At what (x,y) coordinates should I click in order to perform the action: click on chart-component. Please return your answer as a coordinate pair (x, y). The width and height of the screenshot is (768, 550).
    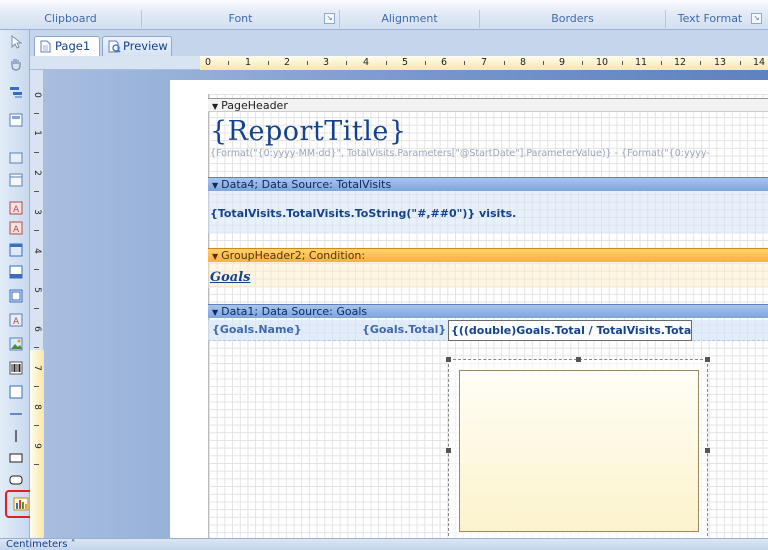
    Looking at the image, I should click on (578, 447).